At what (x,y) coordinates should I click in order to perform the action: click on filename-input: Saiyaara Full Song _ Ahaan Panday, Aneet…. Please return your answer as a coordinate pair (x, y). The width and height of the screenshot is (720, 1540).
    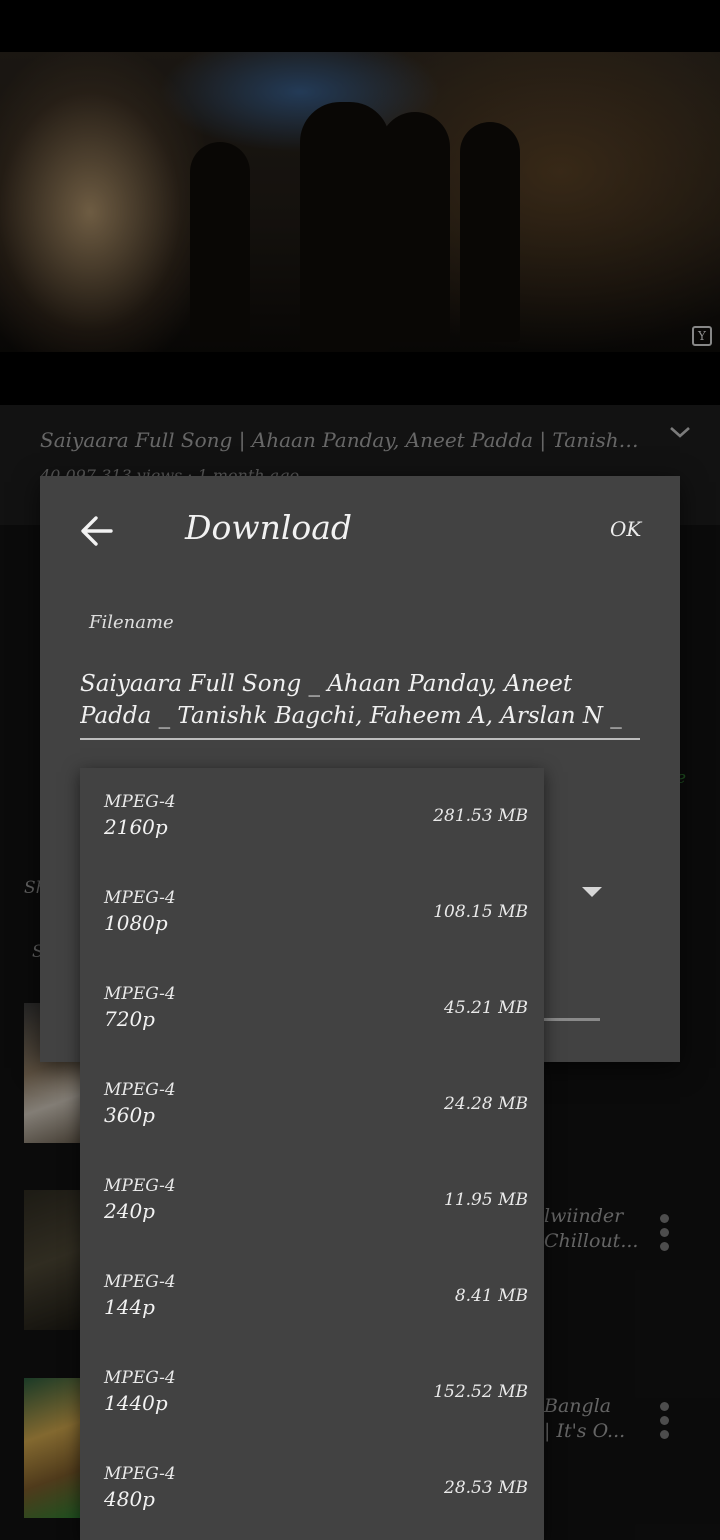
    Looking at the image, I should click on (360, 704).